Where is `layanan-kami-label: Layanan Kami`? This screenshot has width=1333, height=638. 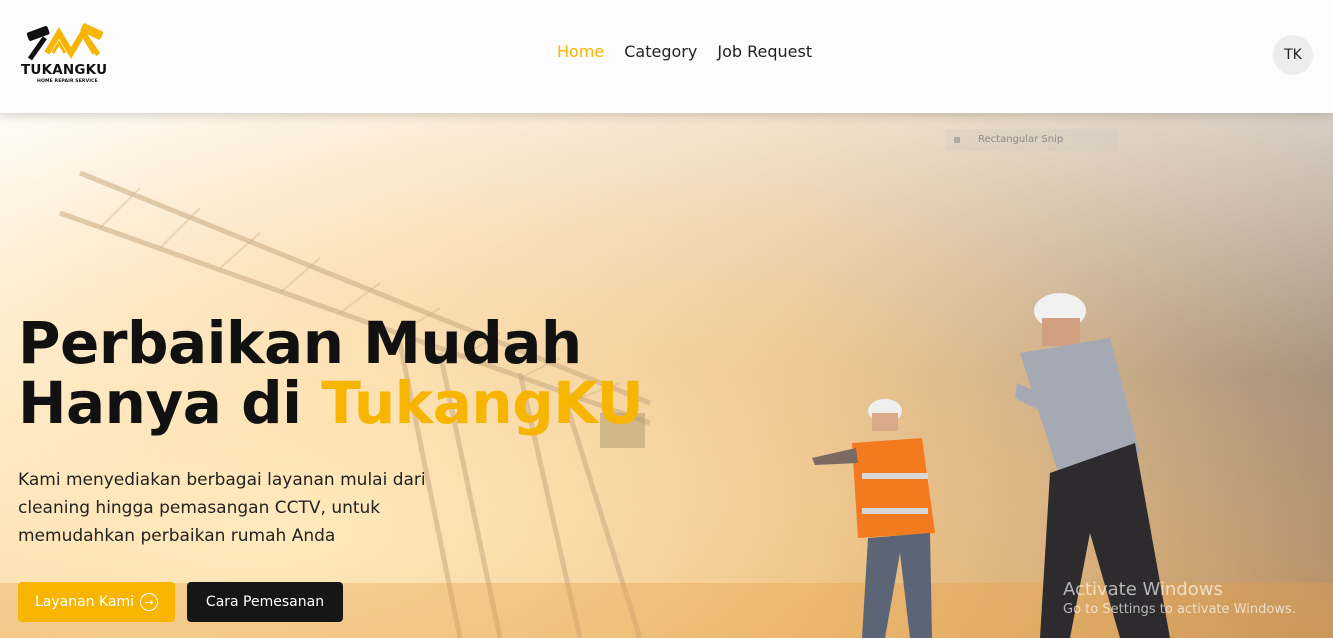
layanan-kami-label: Layanan Kami is located at coordinates (84, 602).